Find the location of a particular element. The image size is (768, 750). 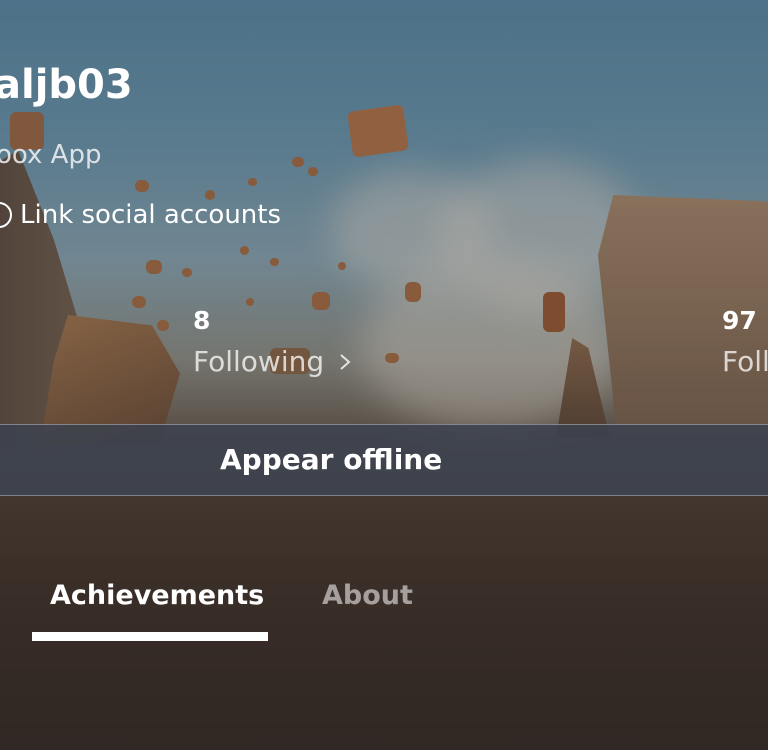

appear-offline-button: Appear offline is located at coordinates (384, 460).